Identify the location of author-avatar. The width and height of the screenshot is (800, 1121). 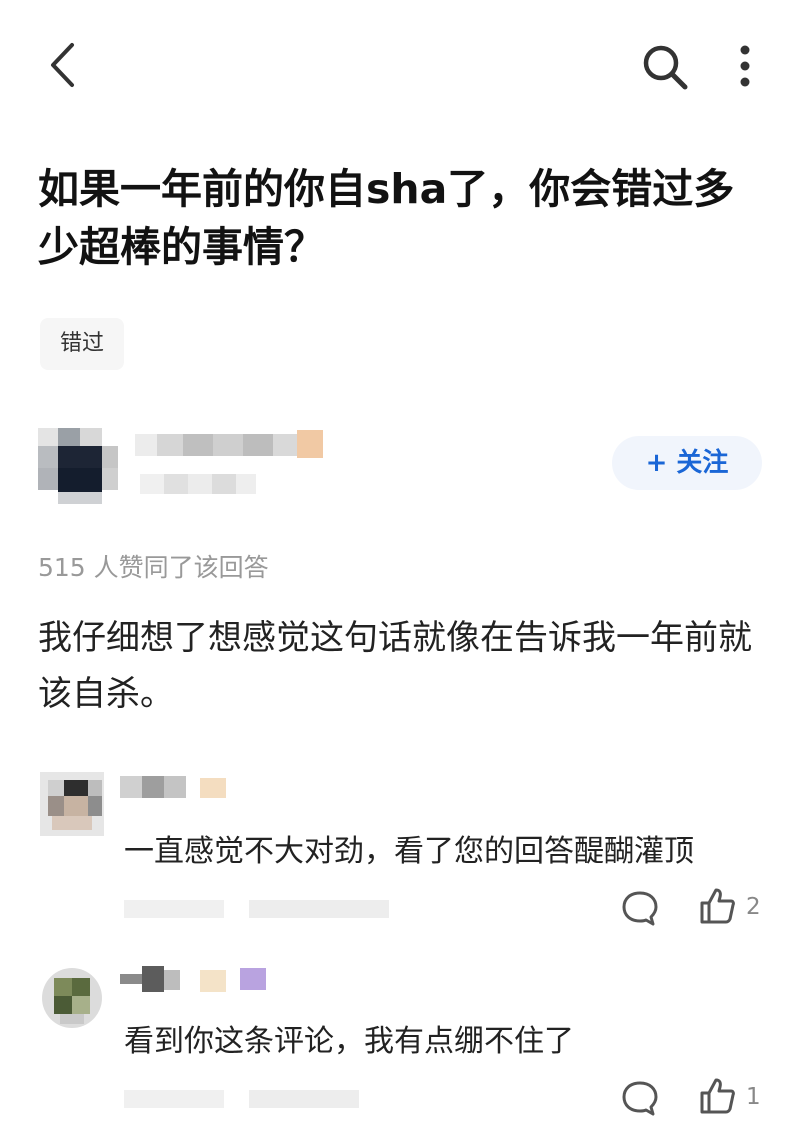
(78, 465).